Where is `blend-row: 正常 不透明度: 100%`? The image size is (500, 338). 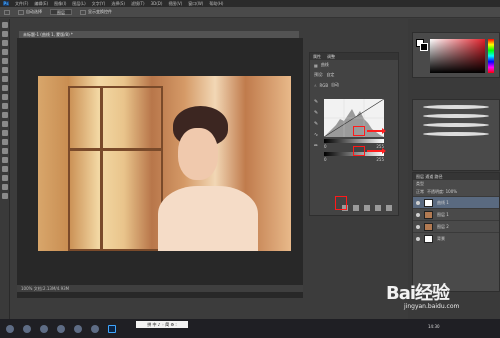
blend-row: 正常 不透明度: 100% is located at coordinates (456, 192).